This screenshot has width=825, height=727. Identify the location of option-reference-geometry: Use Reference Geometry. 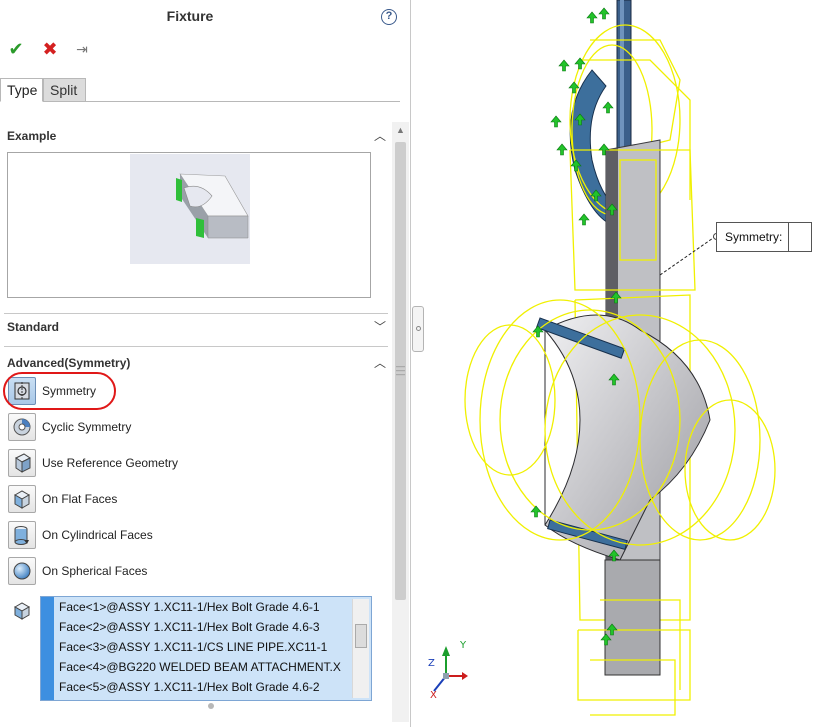
(188, 464).